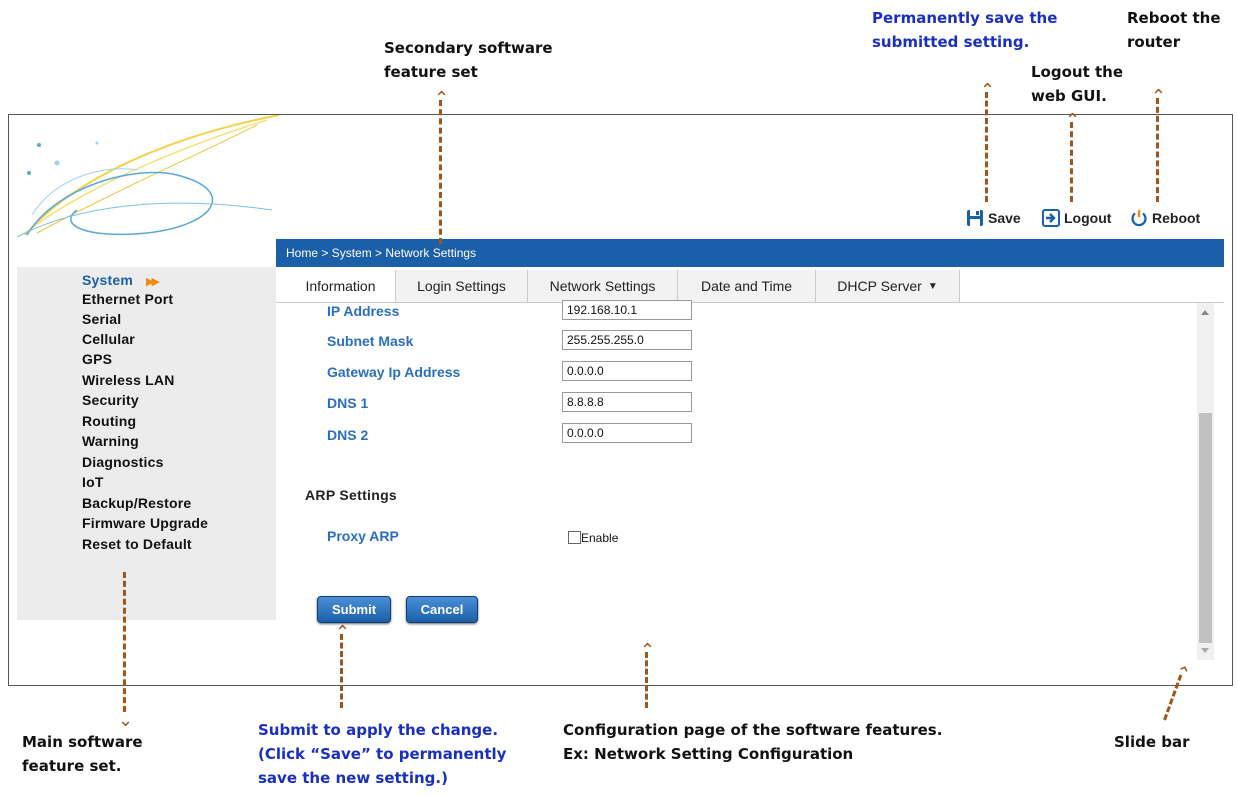 The width and height of the screenshot is (1238, 796). I want to click on arrow-config-page: ⌃, so click(647, 675).